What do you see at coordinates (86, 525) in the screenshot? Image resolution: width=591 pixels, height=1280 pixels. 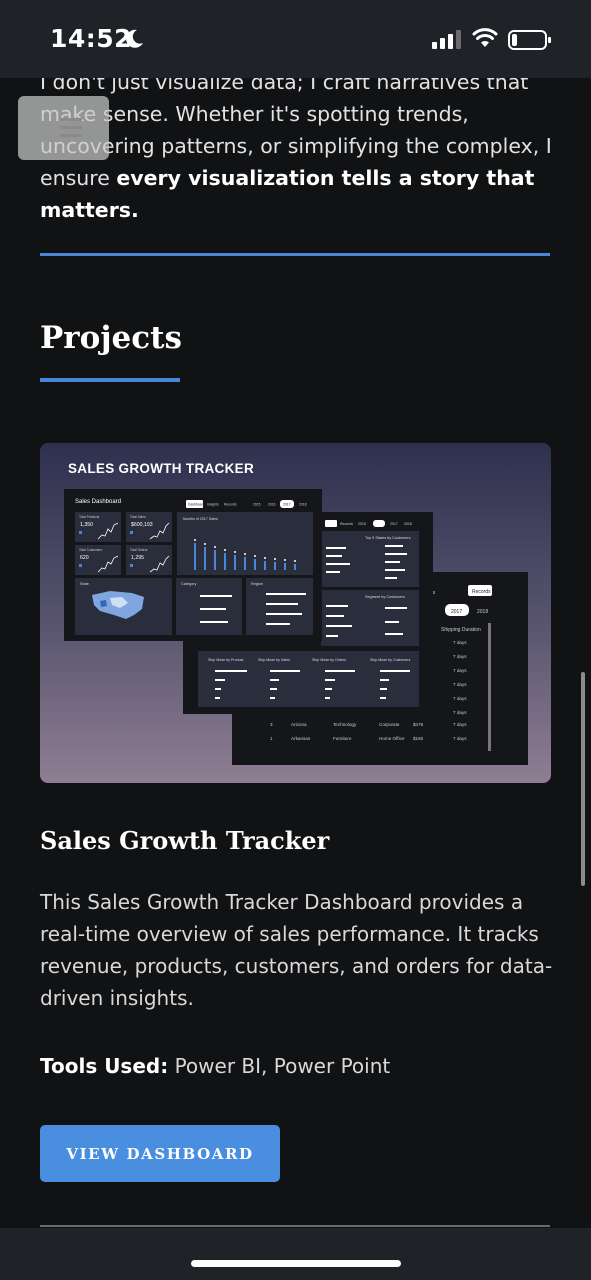 I see `thumb-kpi-value: 1,350` at bounding box center [86, 525].